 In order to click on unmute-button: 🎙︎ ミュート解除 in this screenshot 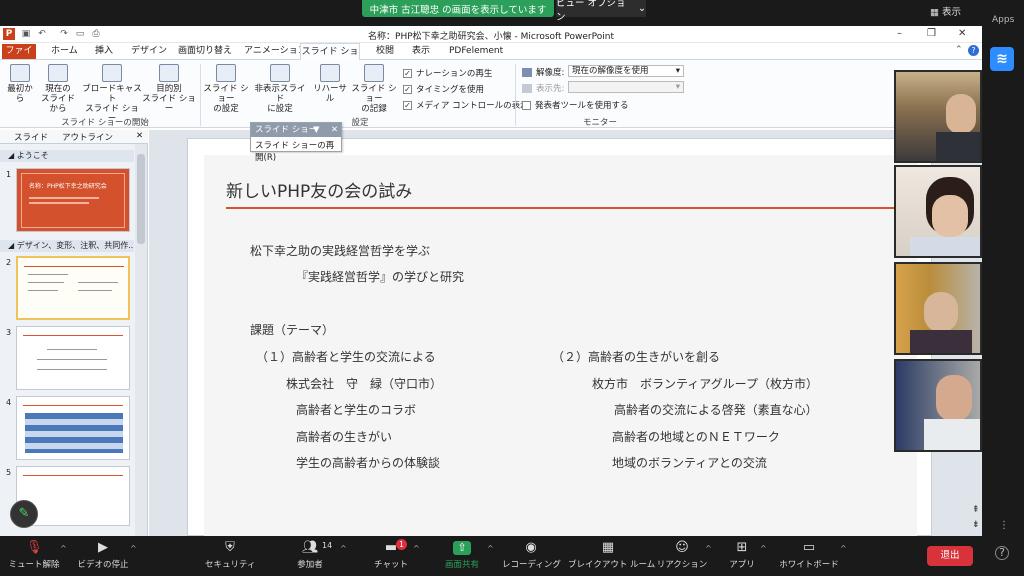, I will do `click(34, 556)`.